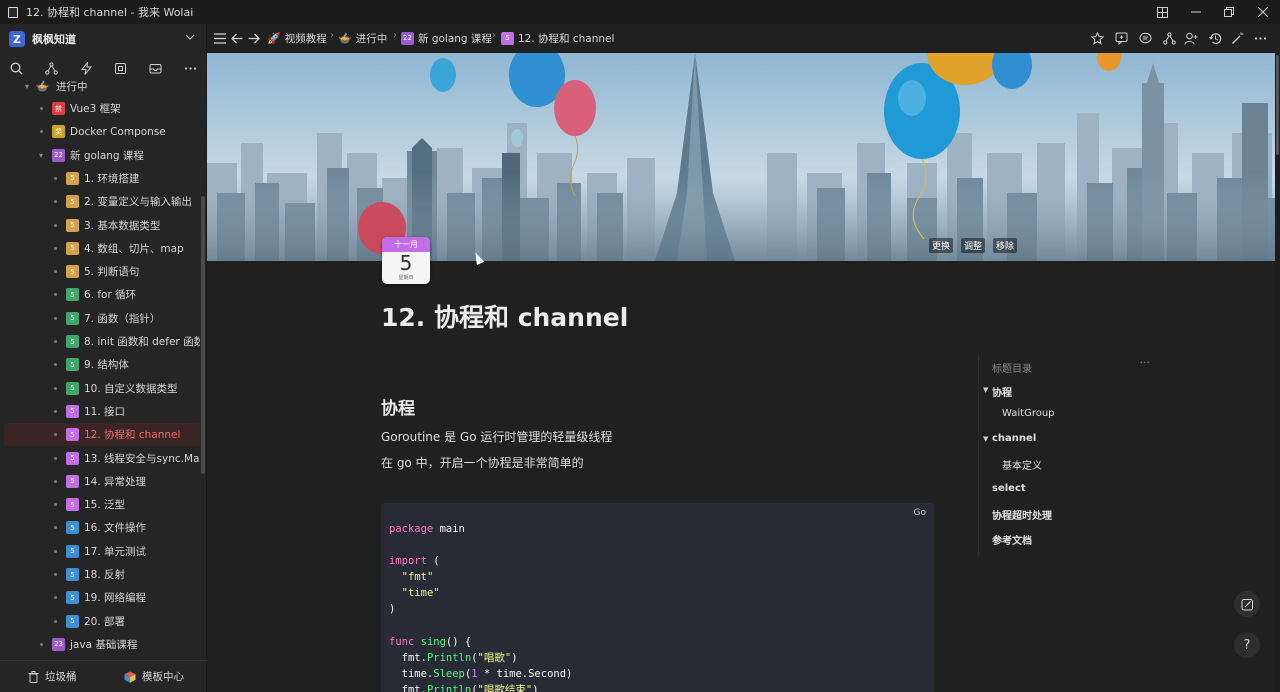  What do you see at coordinates (1022, 464) in the screenshot?
I see `outline-item: 基本定义` at bounding box center [1022, 464].